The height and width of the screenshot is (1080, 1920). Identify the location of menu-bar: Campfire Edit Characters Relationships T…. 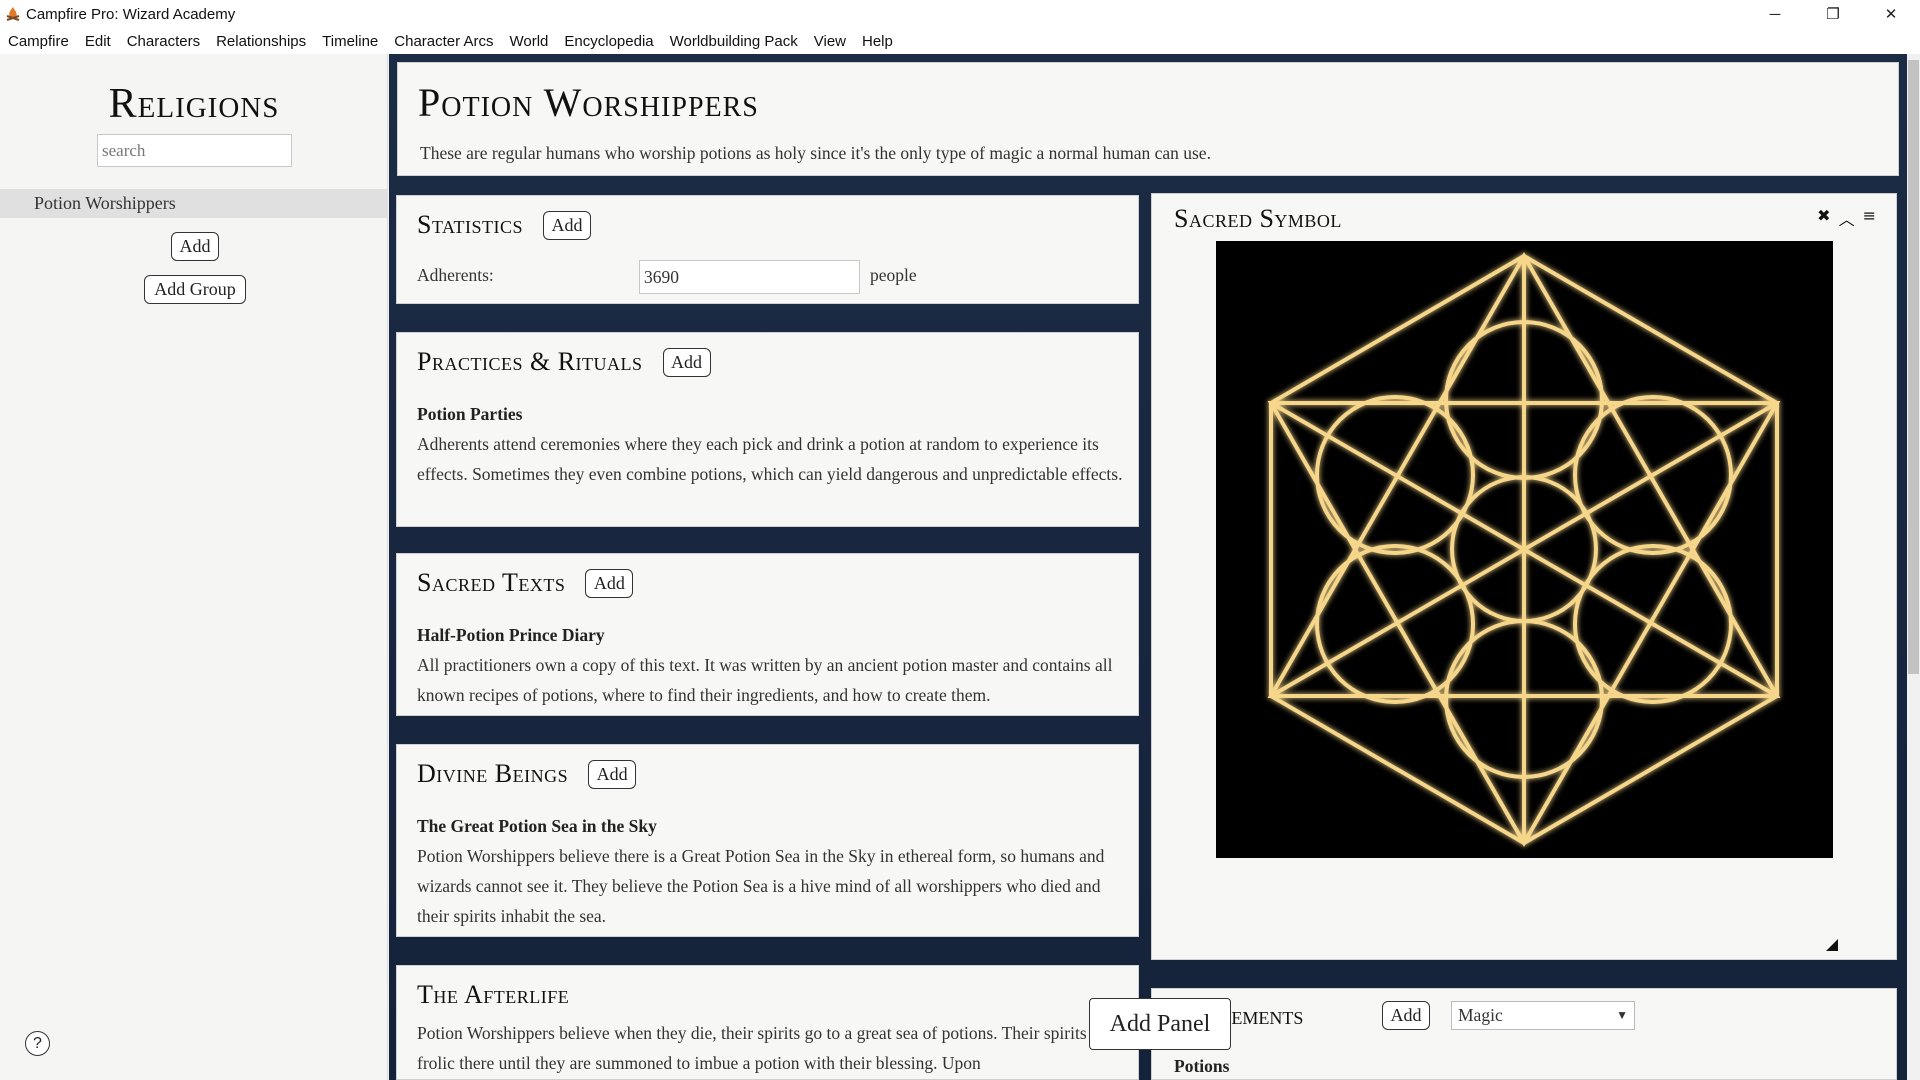
(960, 41).